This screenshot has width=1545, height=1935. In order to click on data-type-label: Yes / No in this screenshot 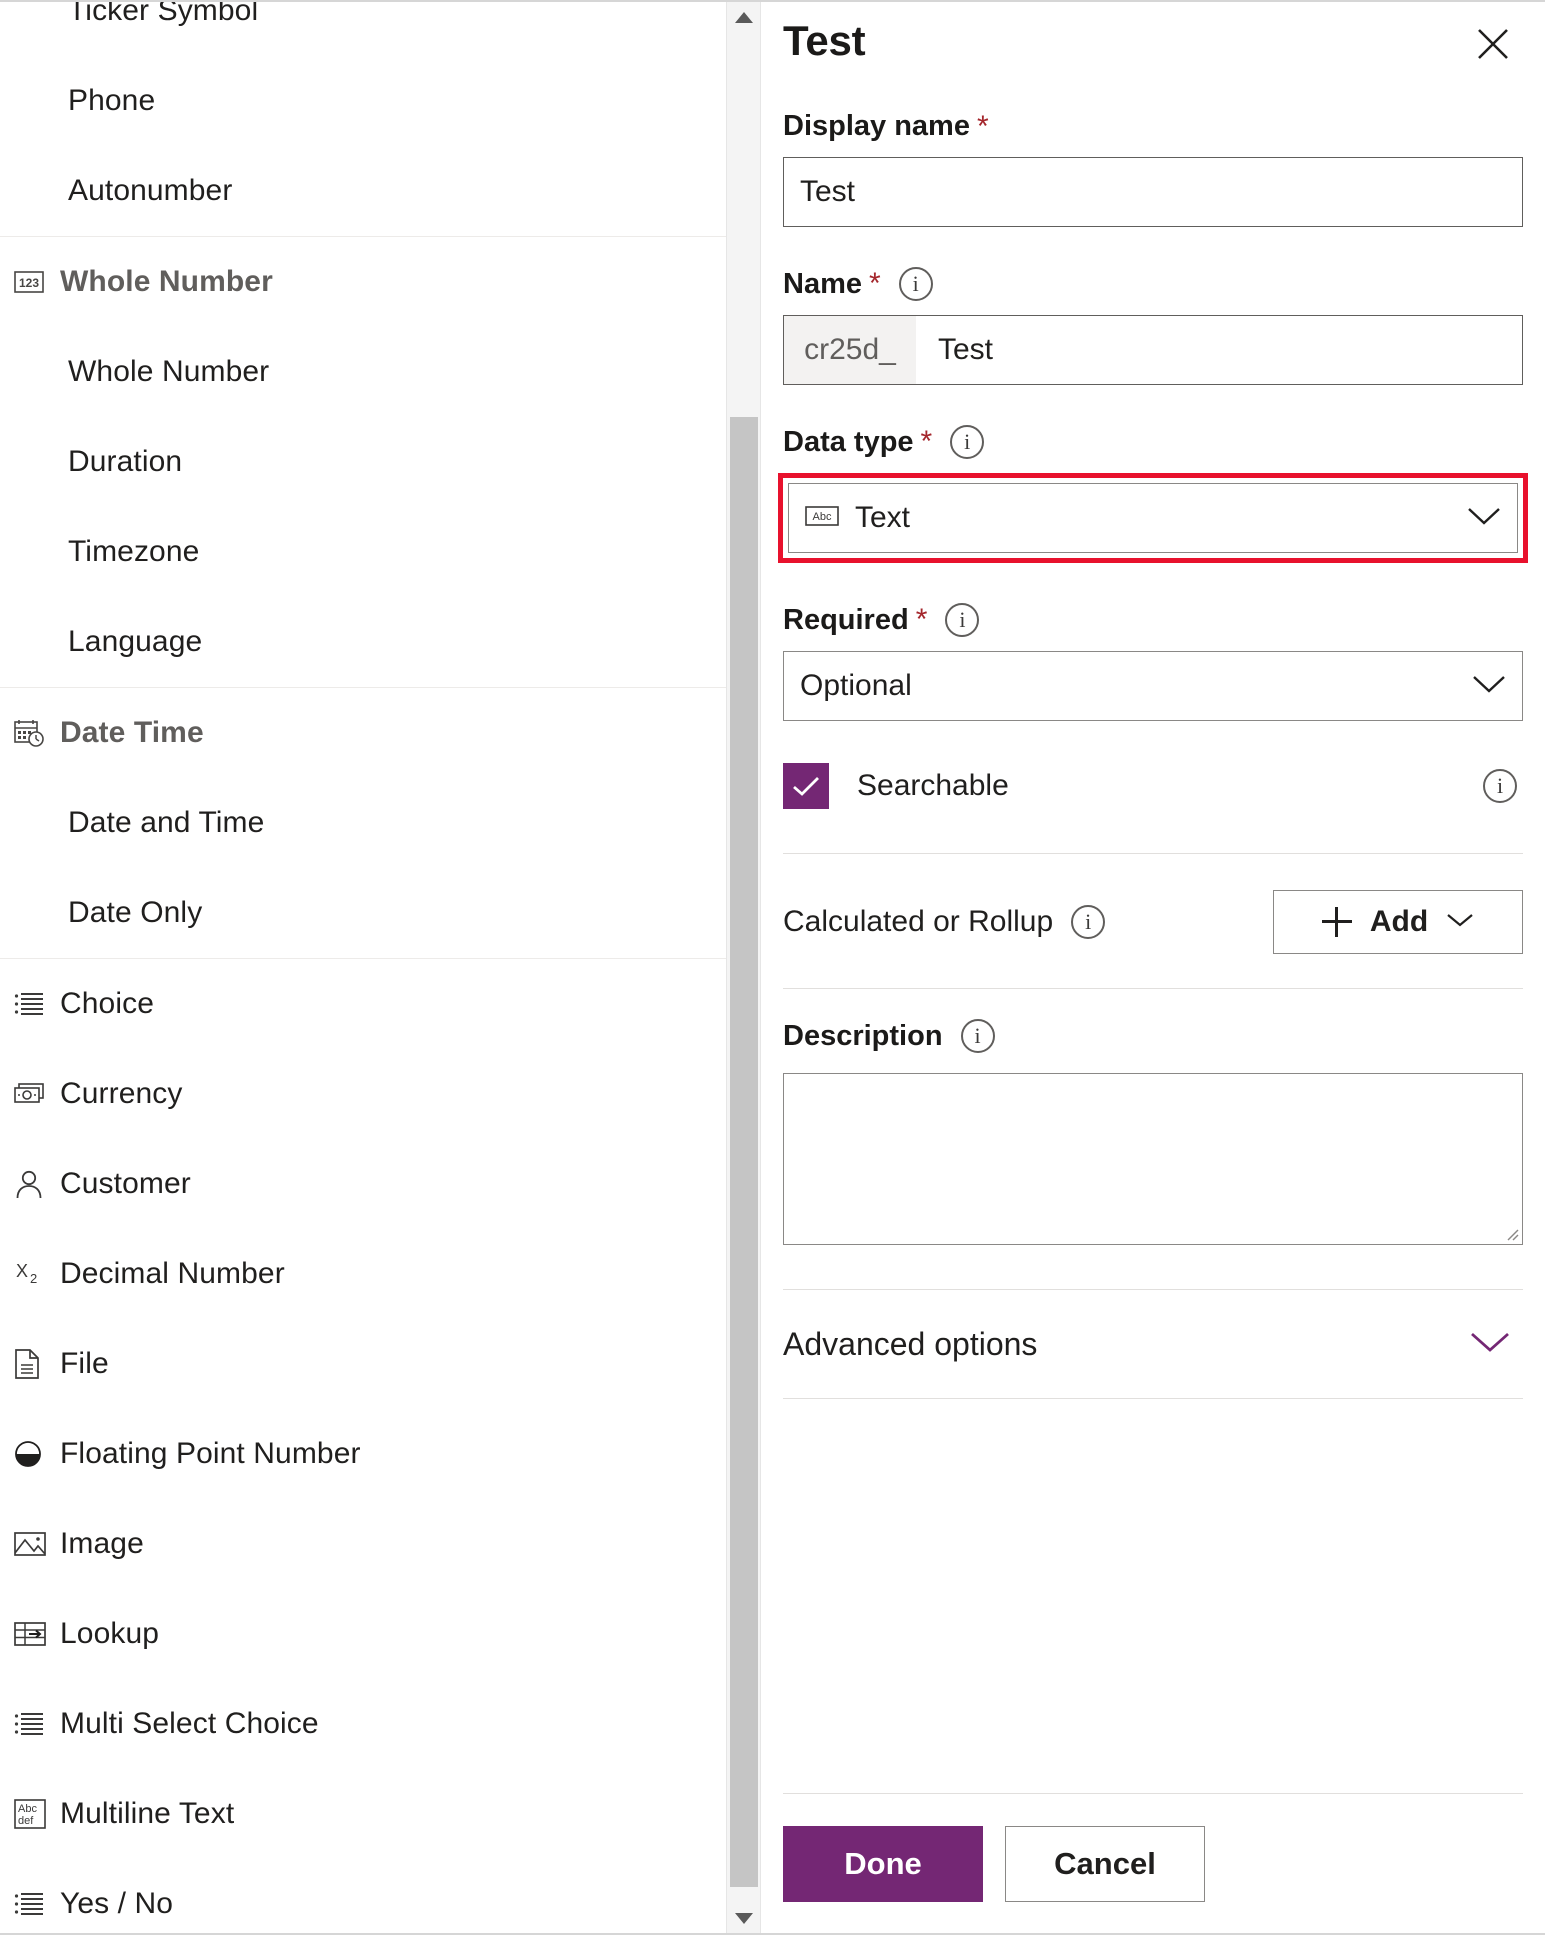, I will do `click(117, 1903)`.